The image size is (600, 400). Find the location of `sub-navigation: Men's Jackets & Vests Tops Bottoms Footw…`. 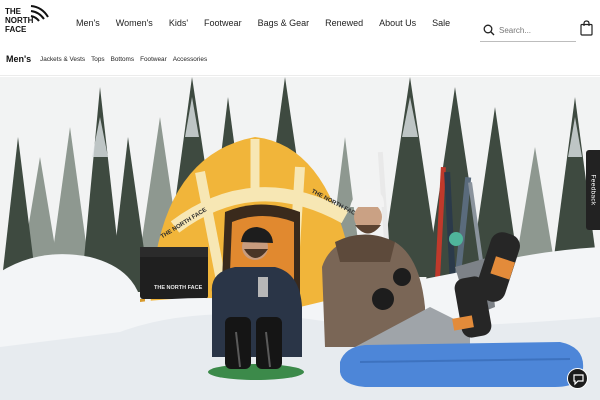

sub-navigation: Men's Jackets & Vests Tops Bottoms Footw… is located at coordinates (300, 61).